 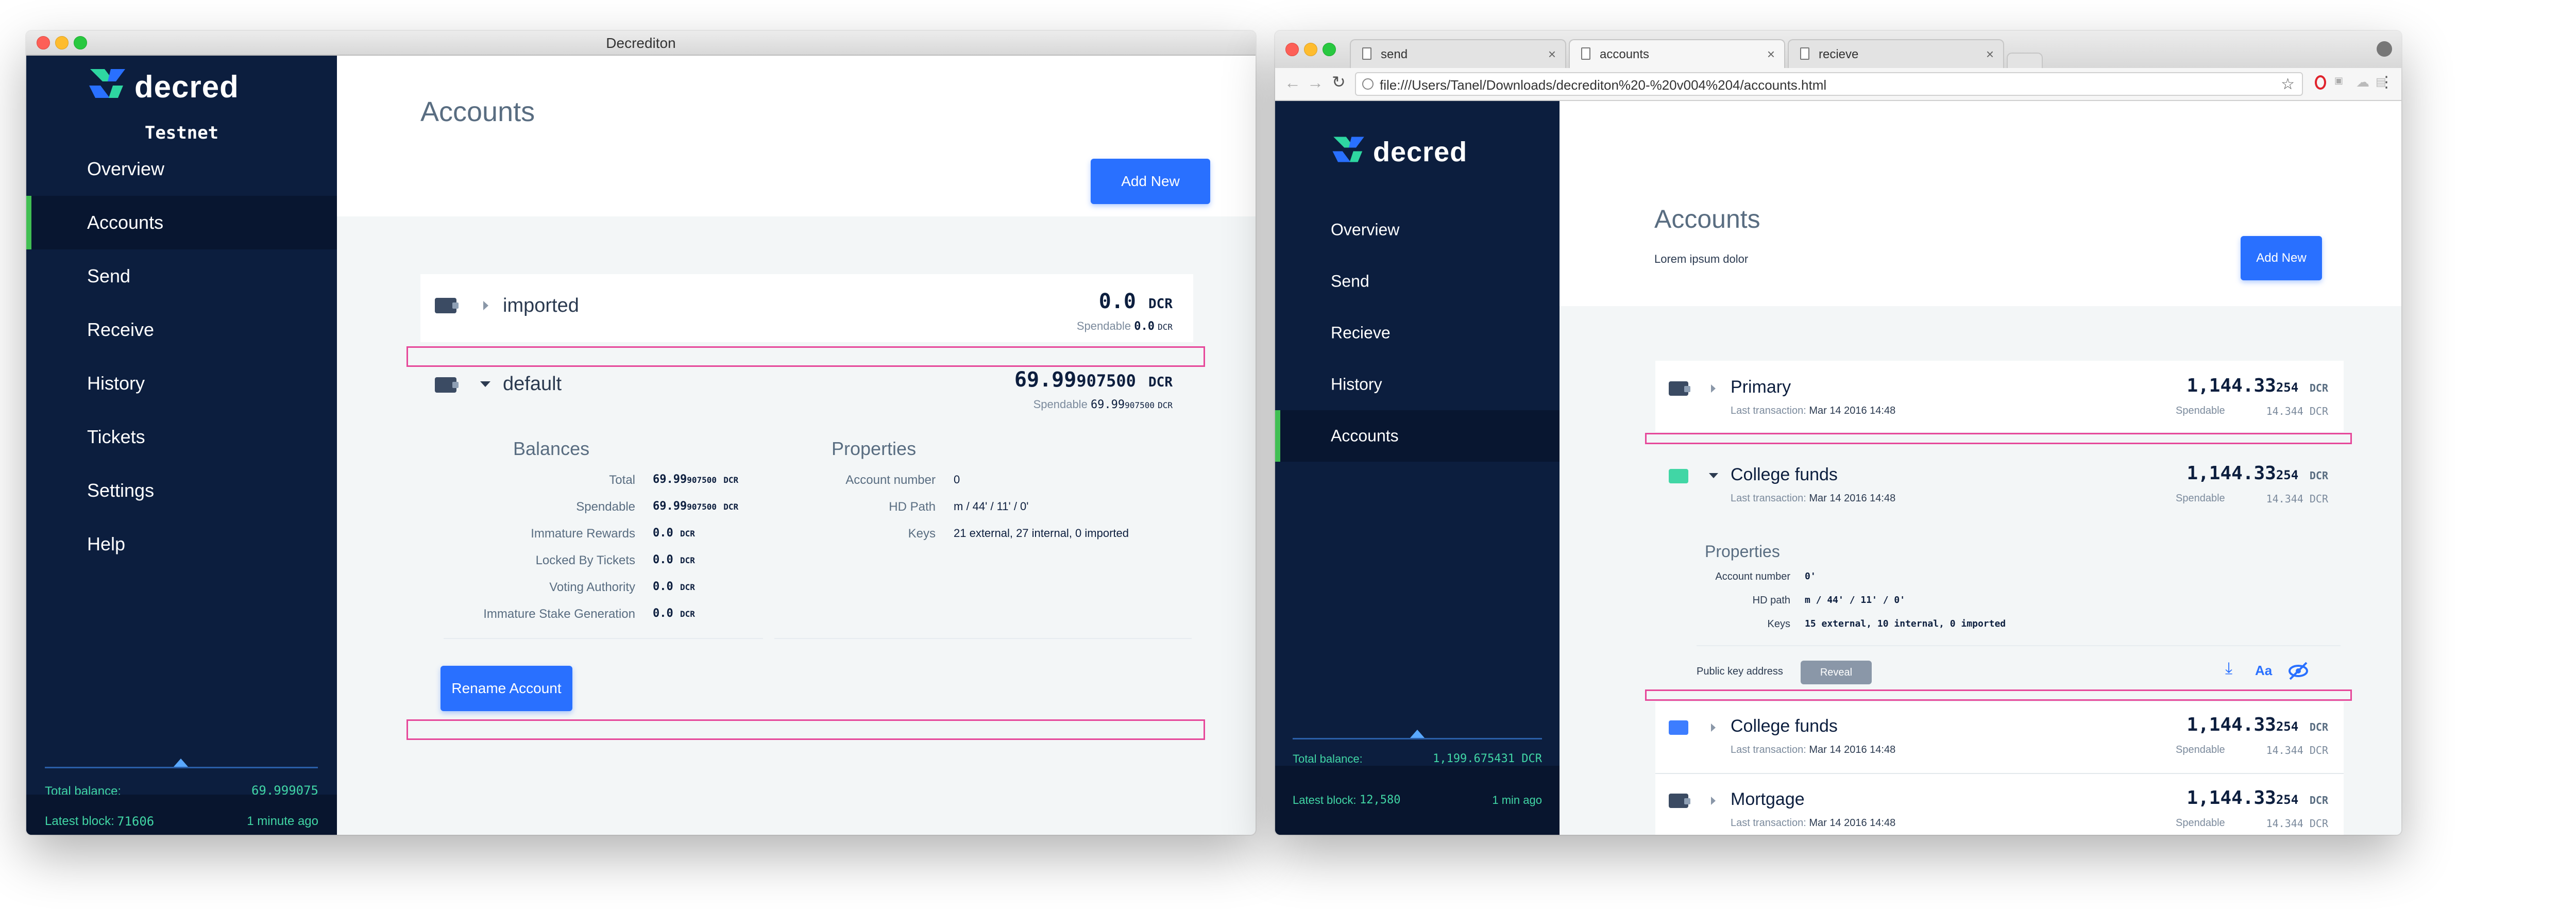 I want to click on account-balance: 69.99907500 DCR, so click(x=1093, y=380).